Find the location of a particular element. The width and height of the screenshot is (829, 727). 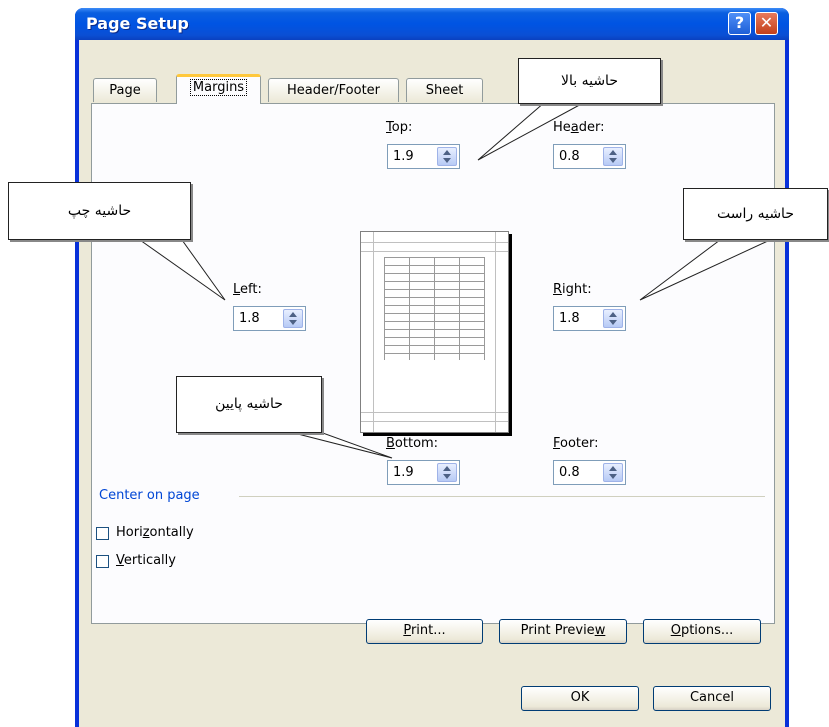

callout-left-margin: حاشیه چپ is located at coordinates (99, 211).